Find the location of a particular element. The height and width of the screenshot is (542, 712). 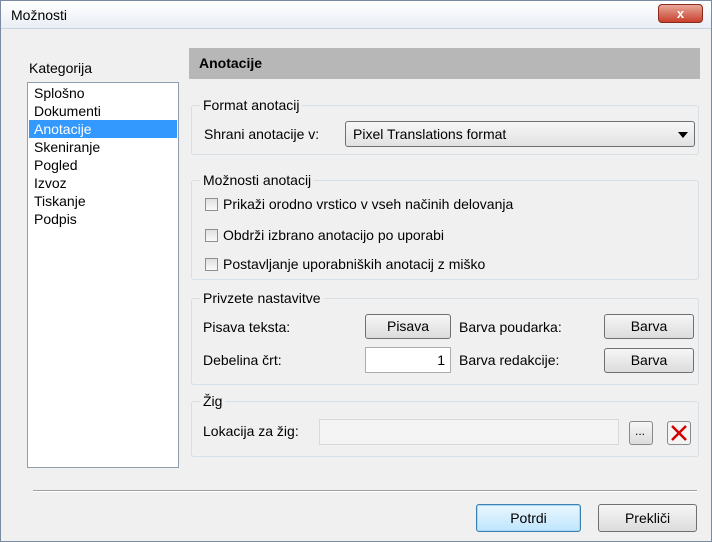

window-title: Možnosti is located at coordinates (39, 15).